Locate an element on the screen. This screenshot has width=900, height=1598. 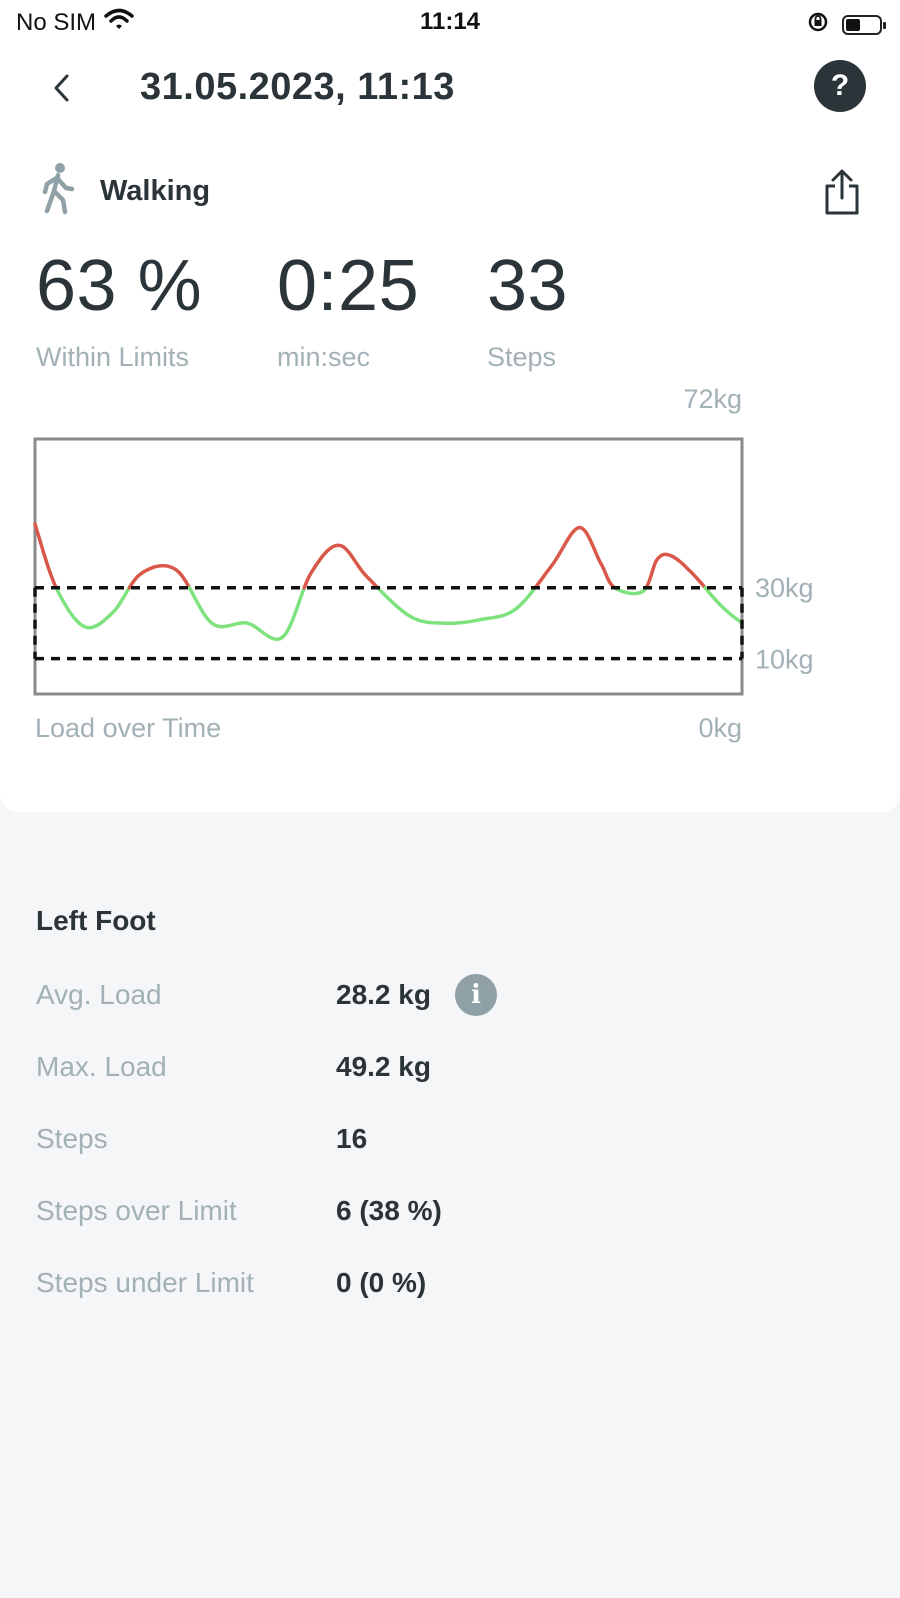
back-button is located at coordinates (62, 88).